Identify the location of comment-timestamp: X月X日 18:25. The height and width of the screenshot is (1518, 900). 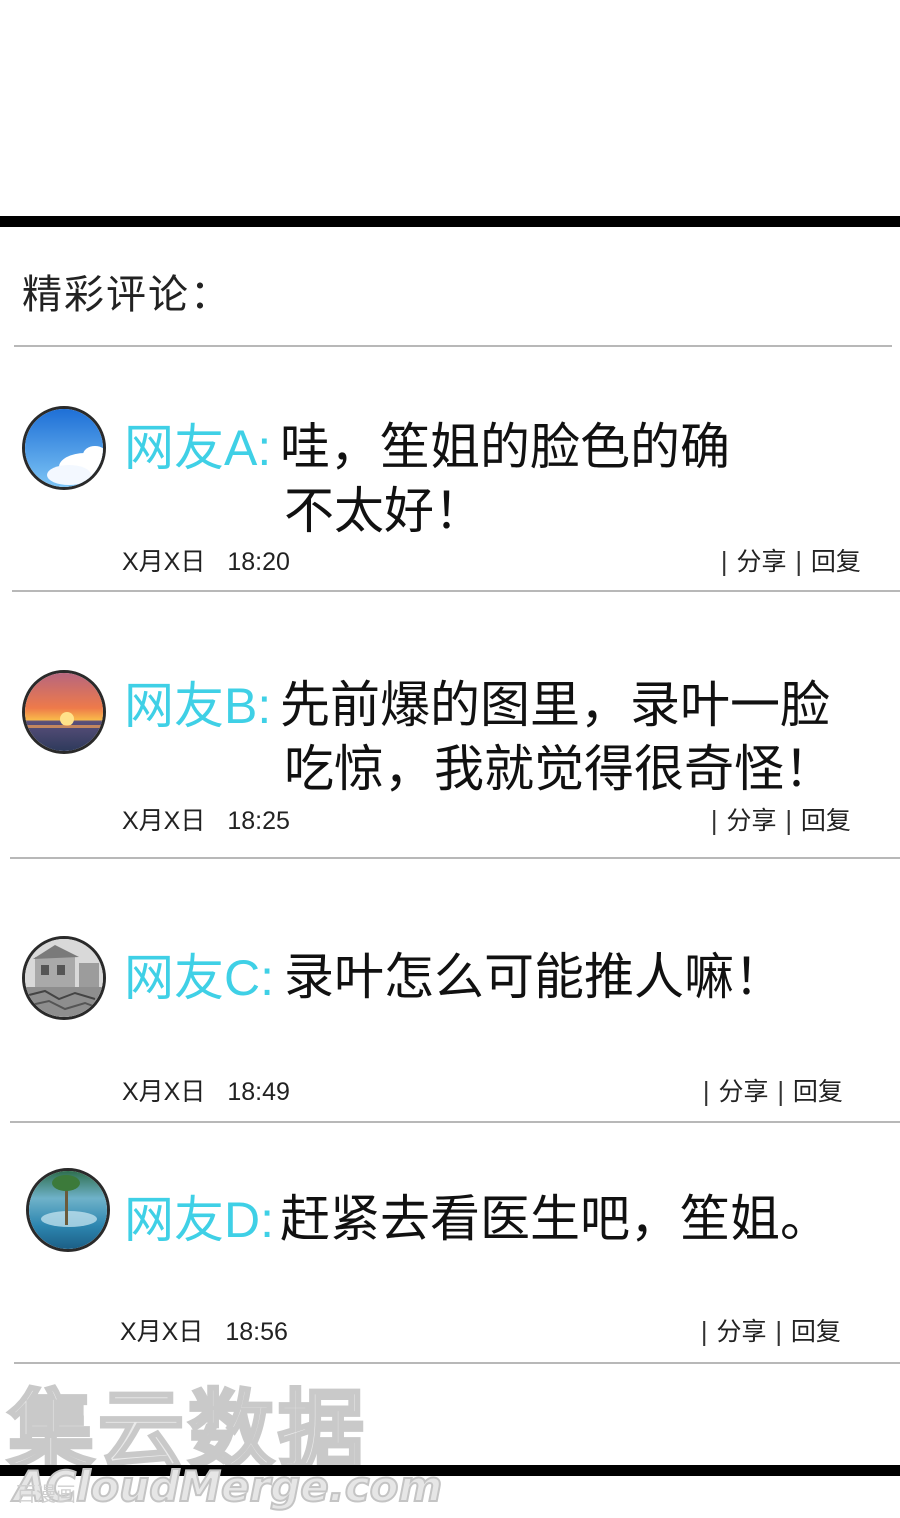
(206, 819).